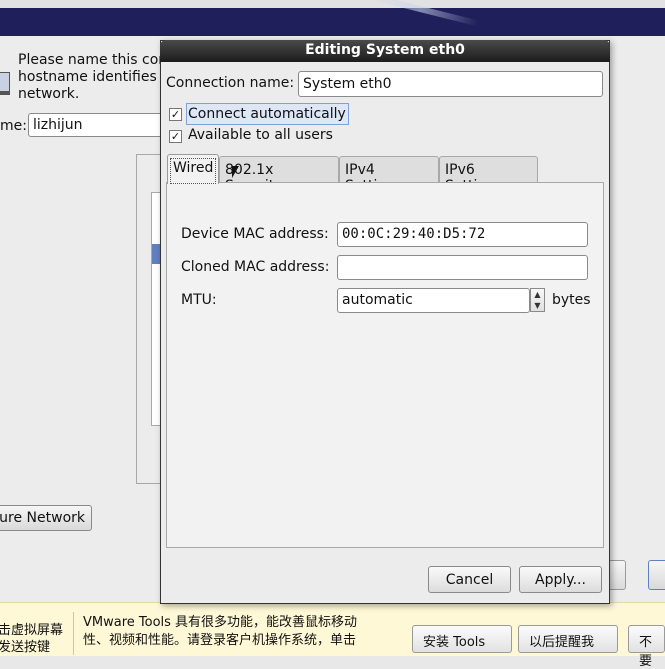 The image size is (665, 669). Describe the element at coordinates (230, 83) in the screenshot. I see `connection-name-label: Connection name:` at that location.